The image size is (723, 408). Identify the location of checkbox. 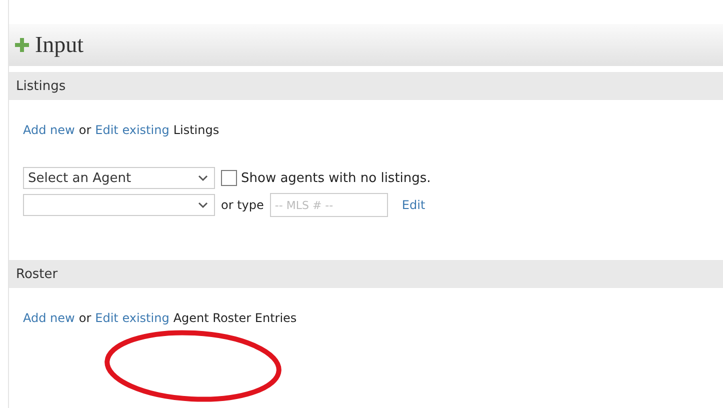
(229, 178).